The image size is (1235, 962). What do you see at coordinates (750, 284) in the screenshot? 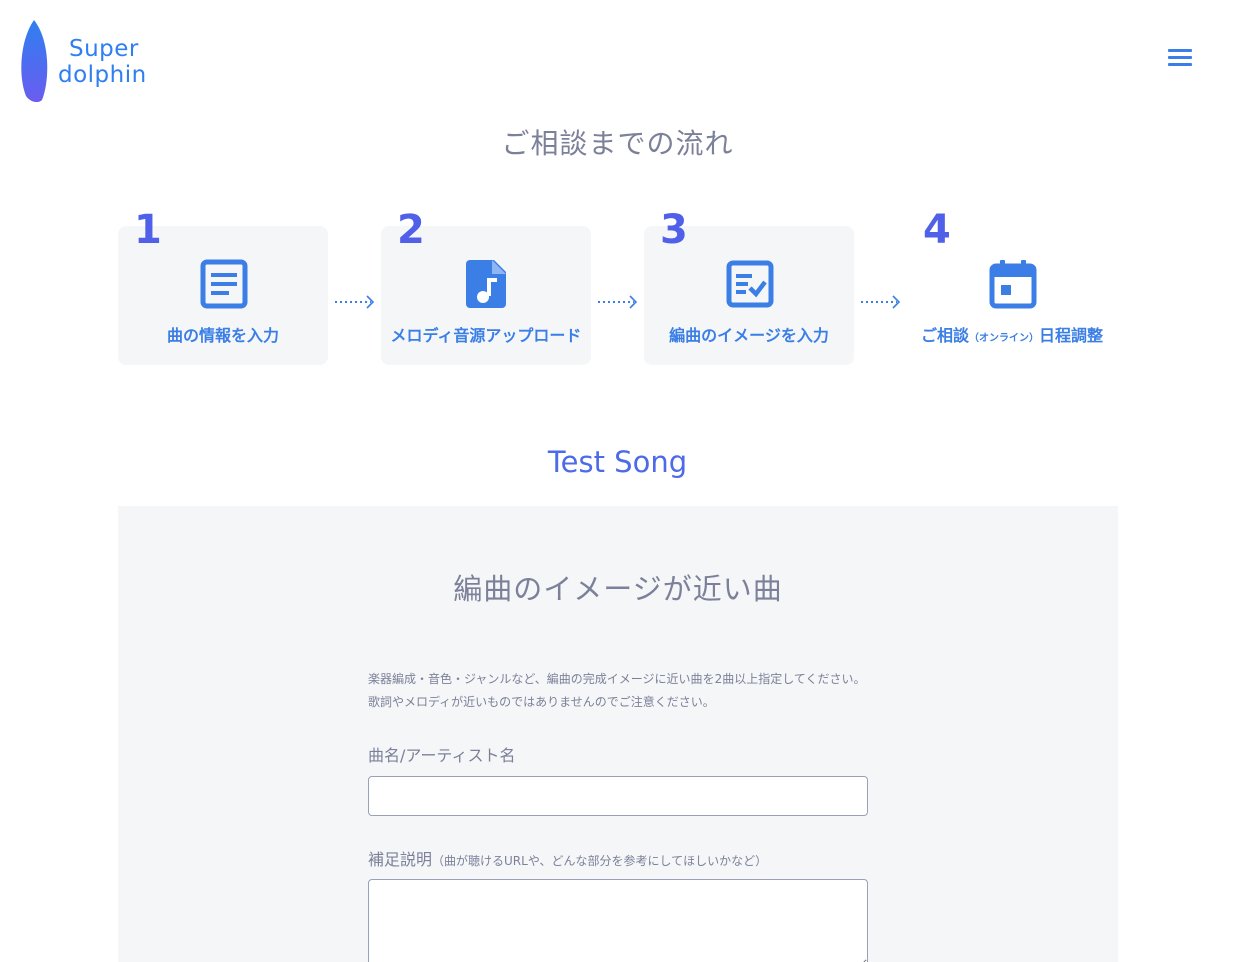
I see `checklist-icon` at bounding box center [750, 284].